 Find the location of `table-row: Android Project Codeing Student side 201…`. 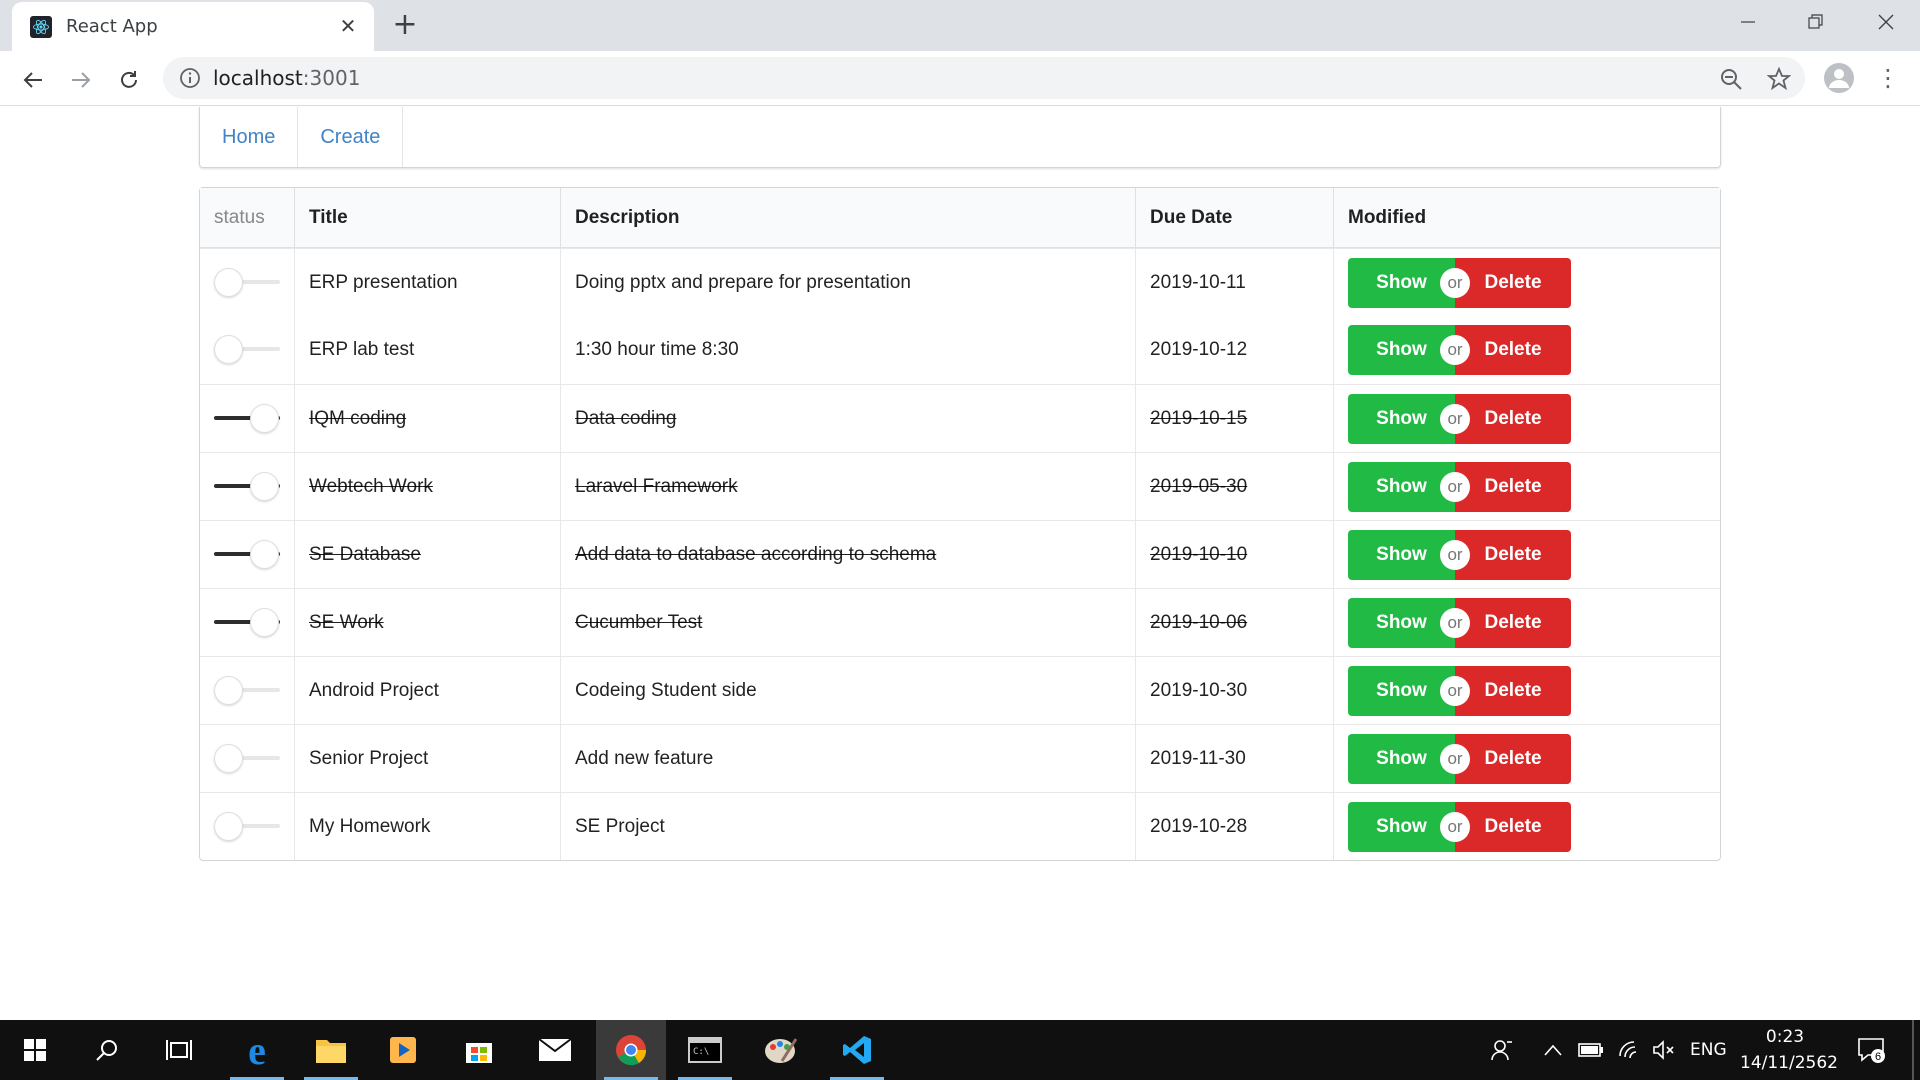

table-row: Android Project Codeing Student side 201… is located at coordinates (960, 690).